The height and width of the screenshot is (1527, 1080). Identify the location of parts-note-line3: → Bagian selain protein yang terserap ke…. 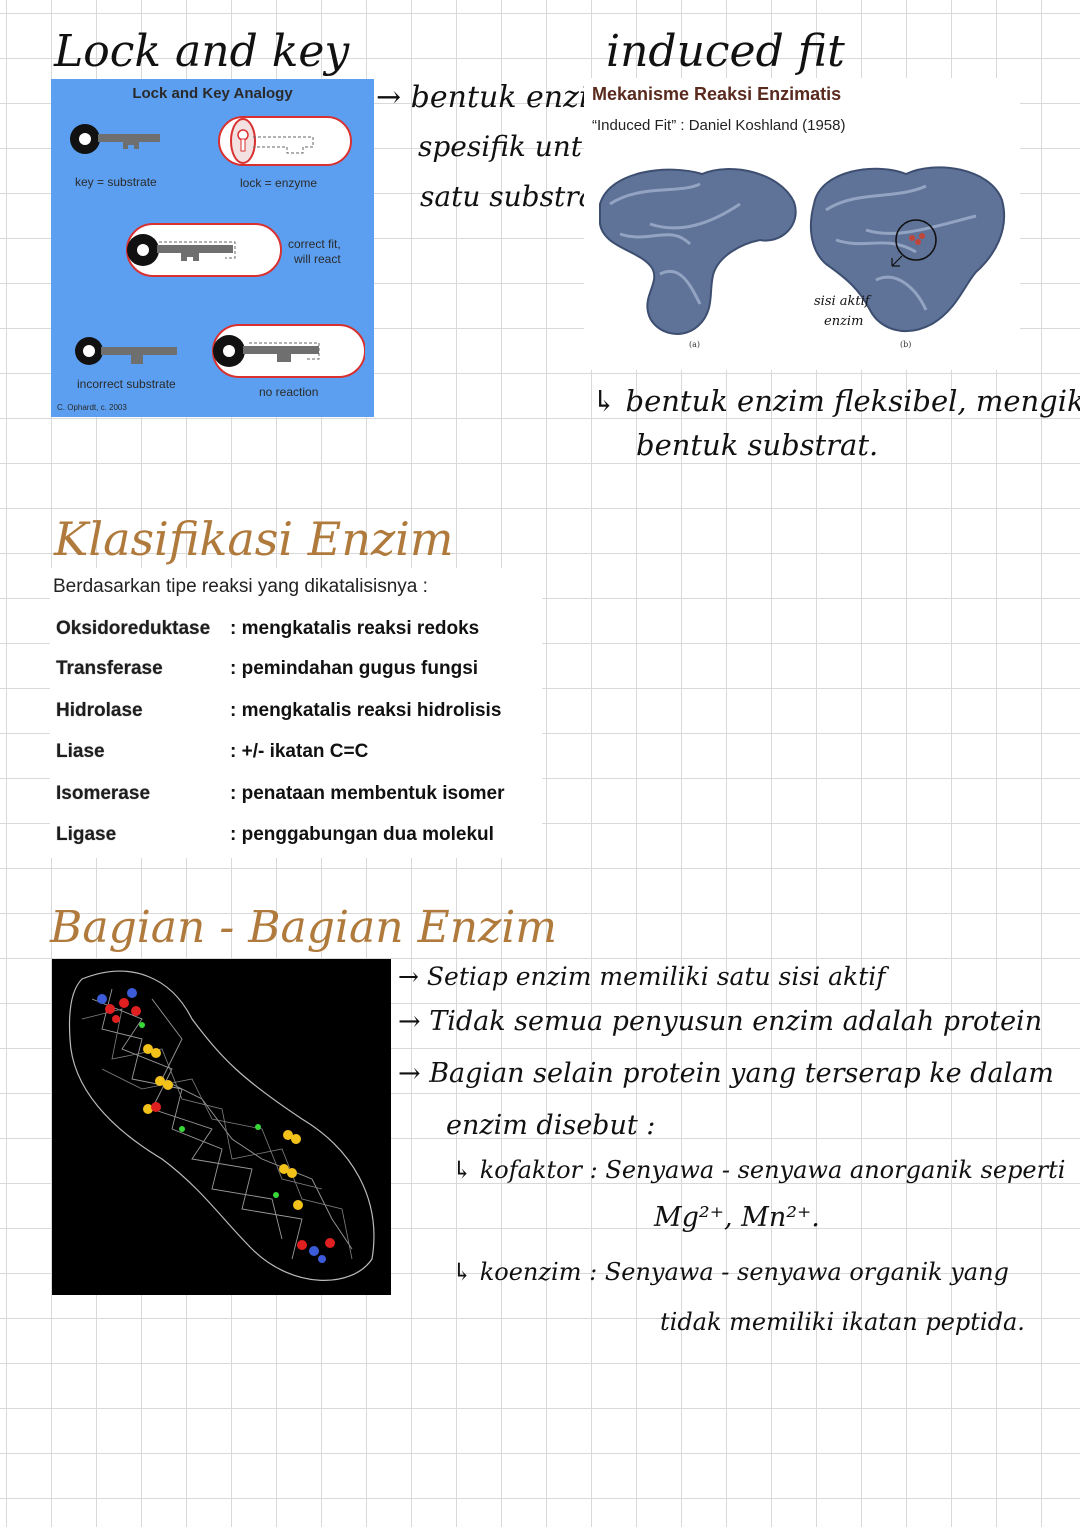
(726, 1073).